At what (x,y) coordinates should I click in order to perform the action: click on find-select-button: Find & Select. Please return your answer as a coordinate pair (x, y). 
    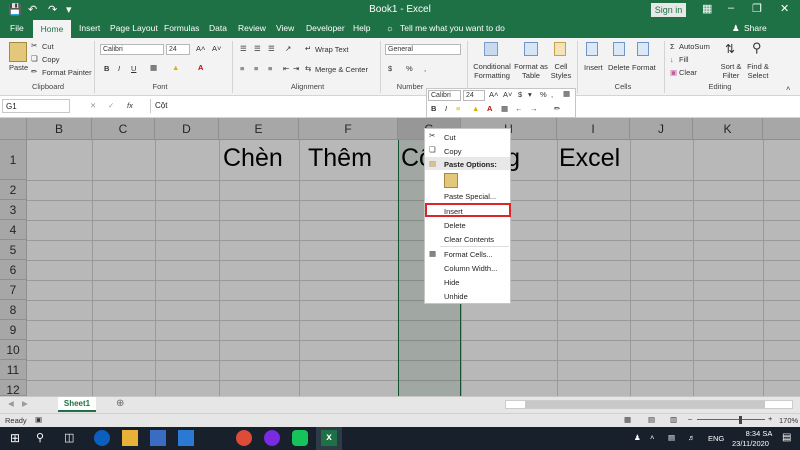
    Looking at the image, I should click on (758, 71).